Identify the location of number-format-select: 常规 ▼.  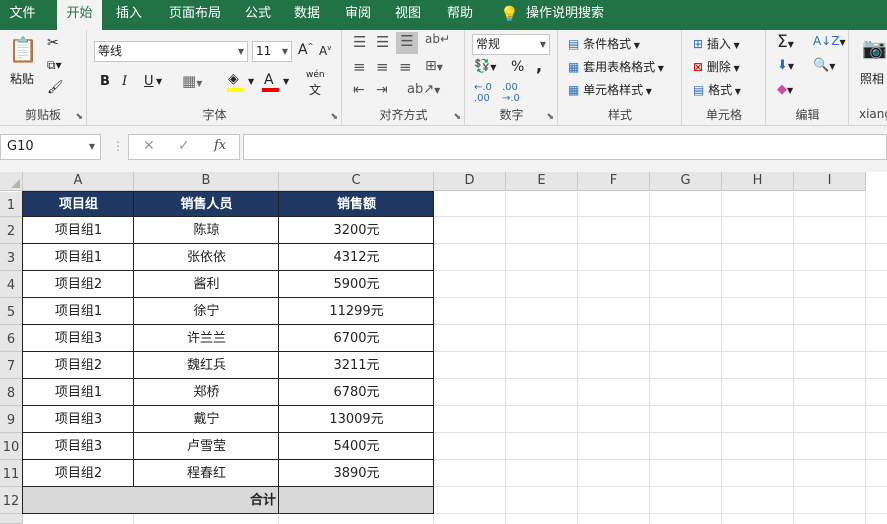
(511, 44).